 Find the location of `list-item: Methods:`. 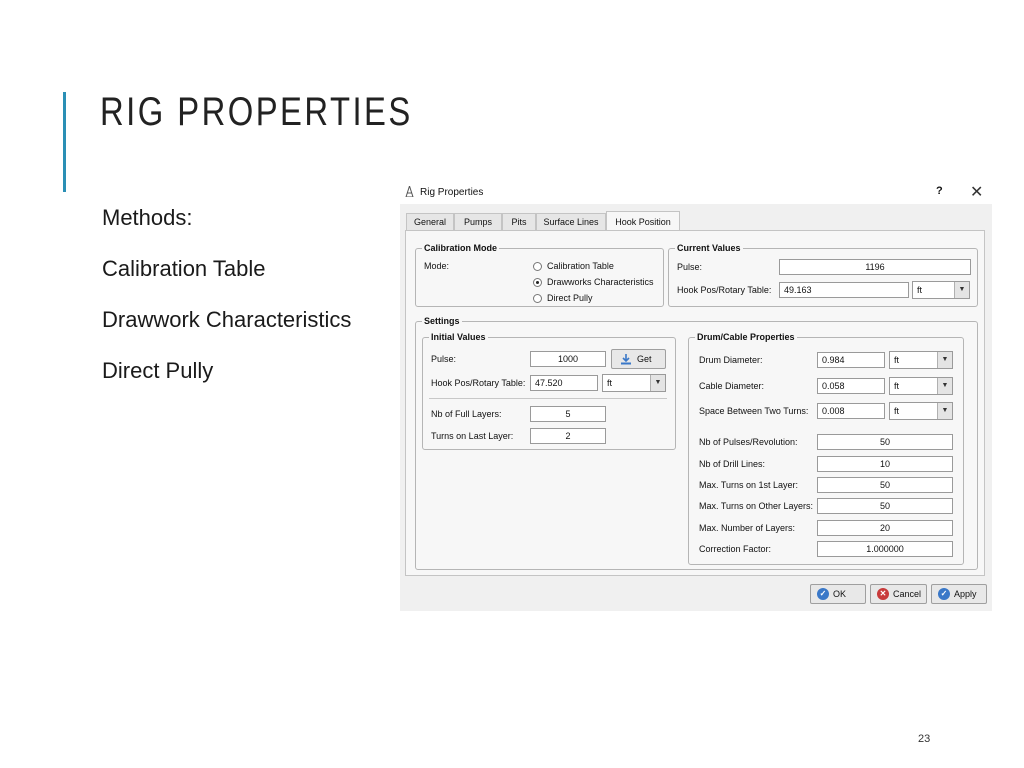

list-item: Methods: is located at coordinates (147, 217).